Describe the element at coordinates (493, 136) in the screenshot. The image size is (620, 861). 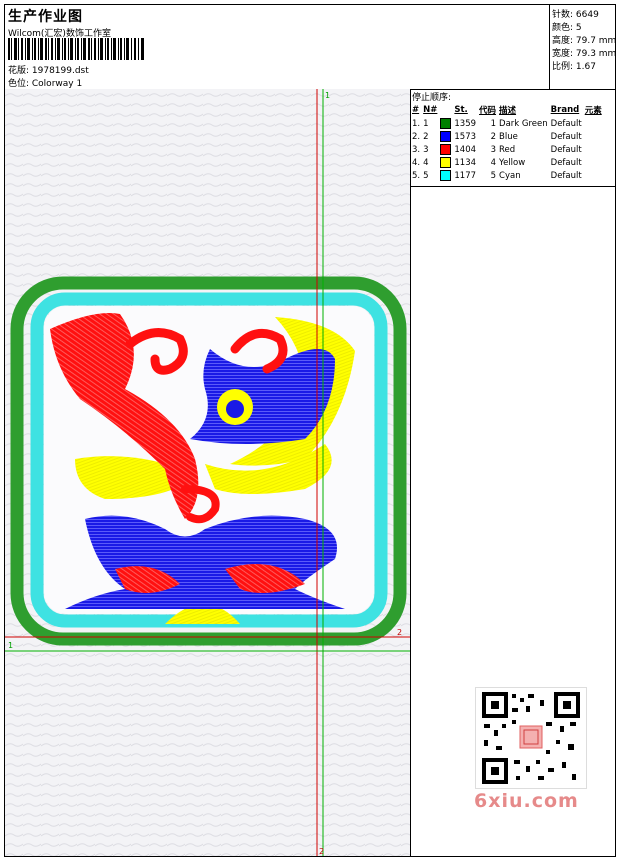
I see `row-code: 2` at that location.